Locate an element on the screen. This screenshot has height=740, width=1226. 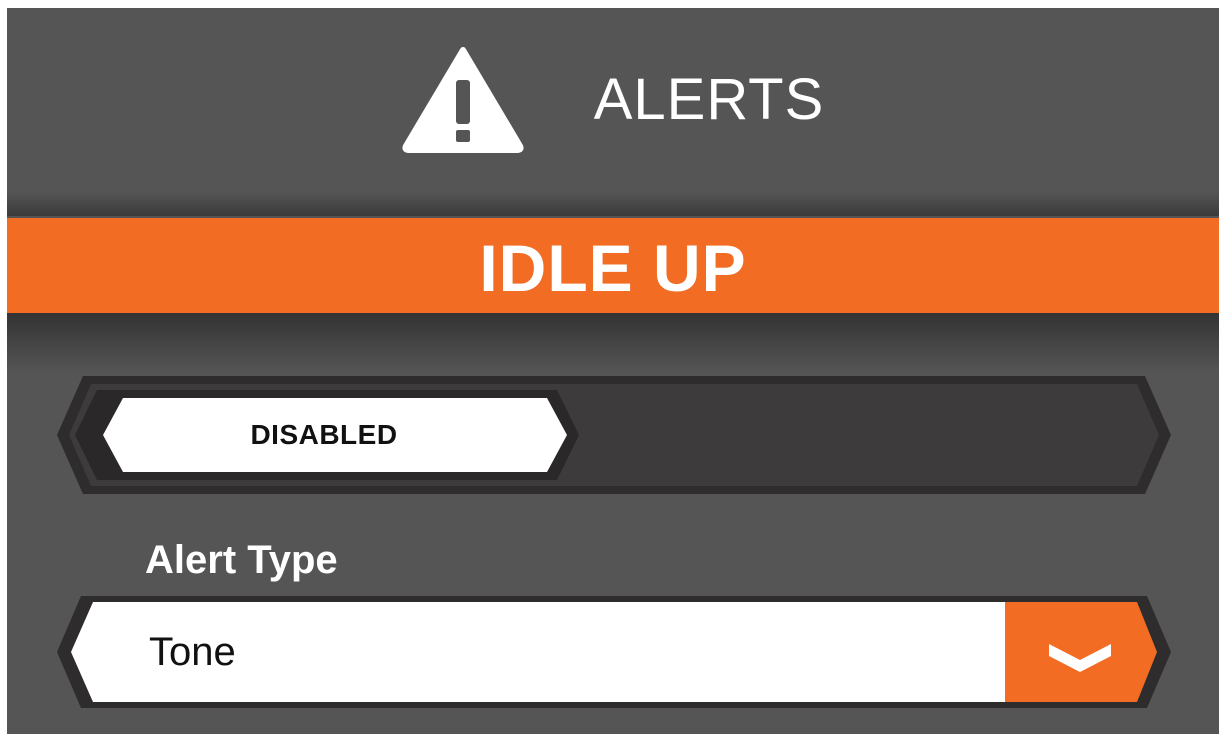
header-title: ALERTS is located at coordinates (709, 99).